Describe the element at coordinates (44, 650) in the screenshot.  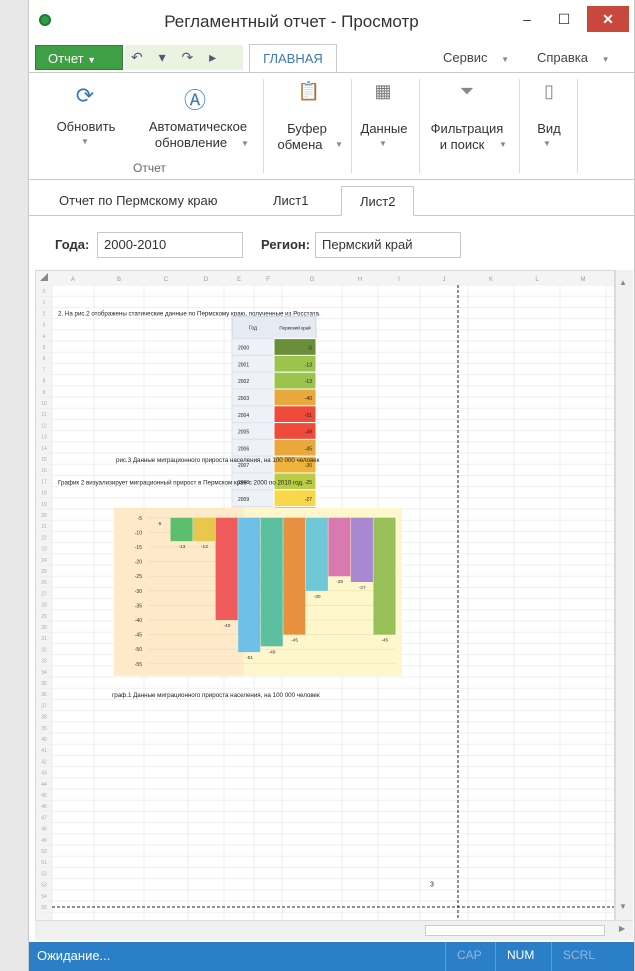
I see `row-header: 32` at that location.